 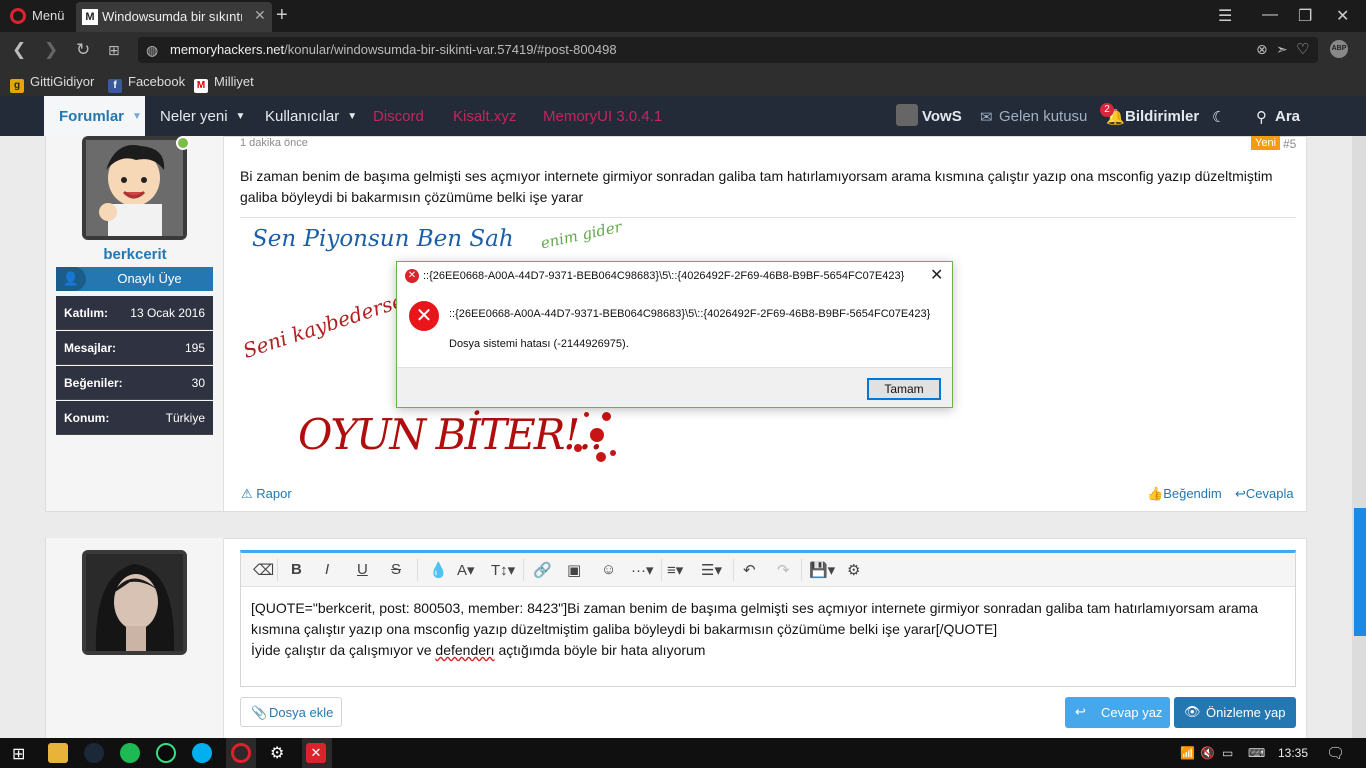 I want to click on block-icon: ⊗, so click(x=1262, y=49).